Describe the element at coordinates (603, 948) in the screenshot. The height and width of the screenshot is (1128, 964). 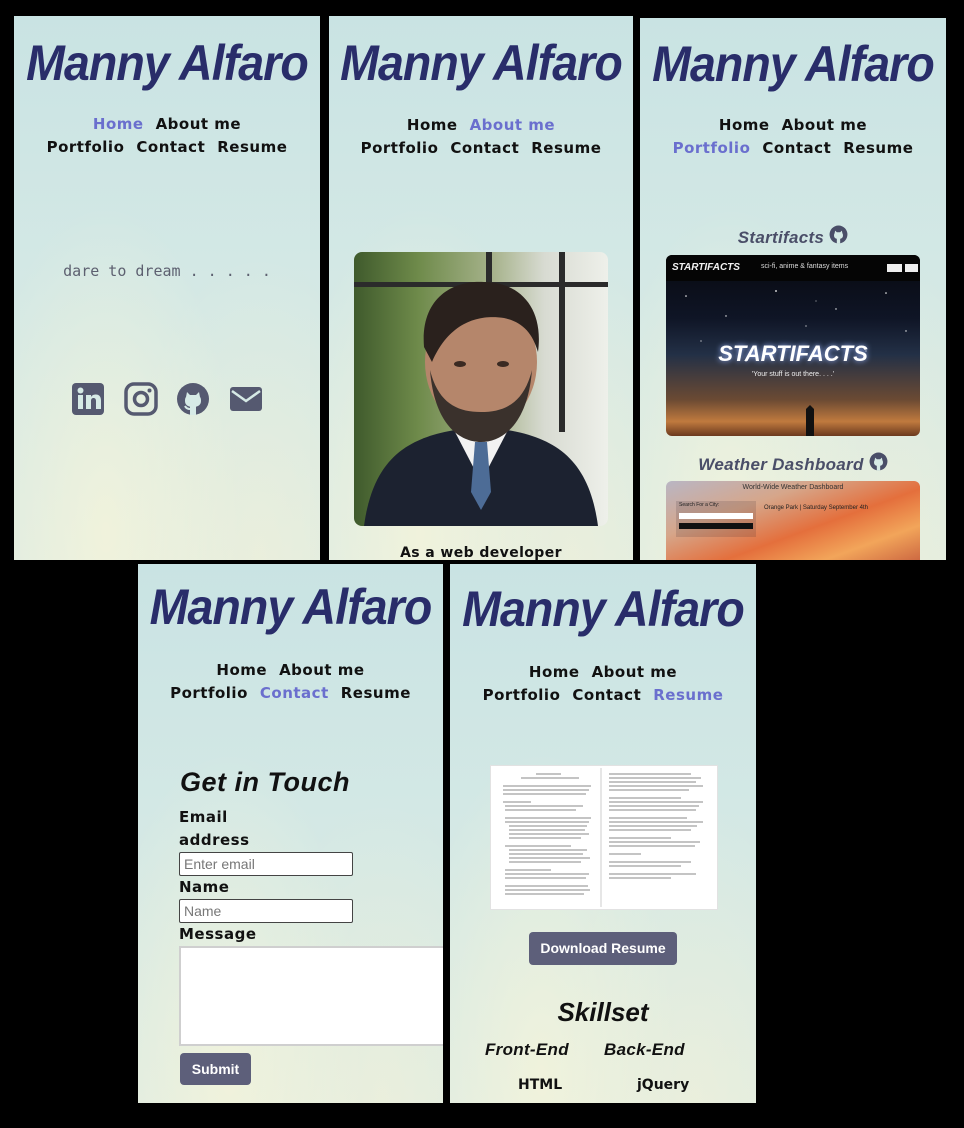
I see `download-resume-button: Download Resume` at that location.